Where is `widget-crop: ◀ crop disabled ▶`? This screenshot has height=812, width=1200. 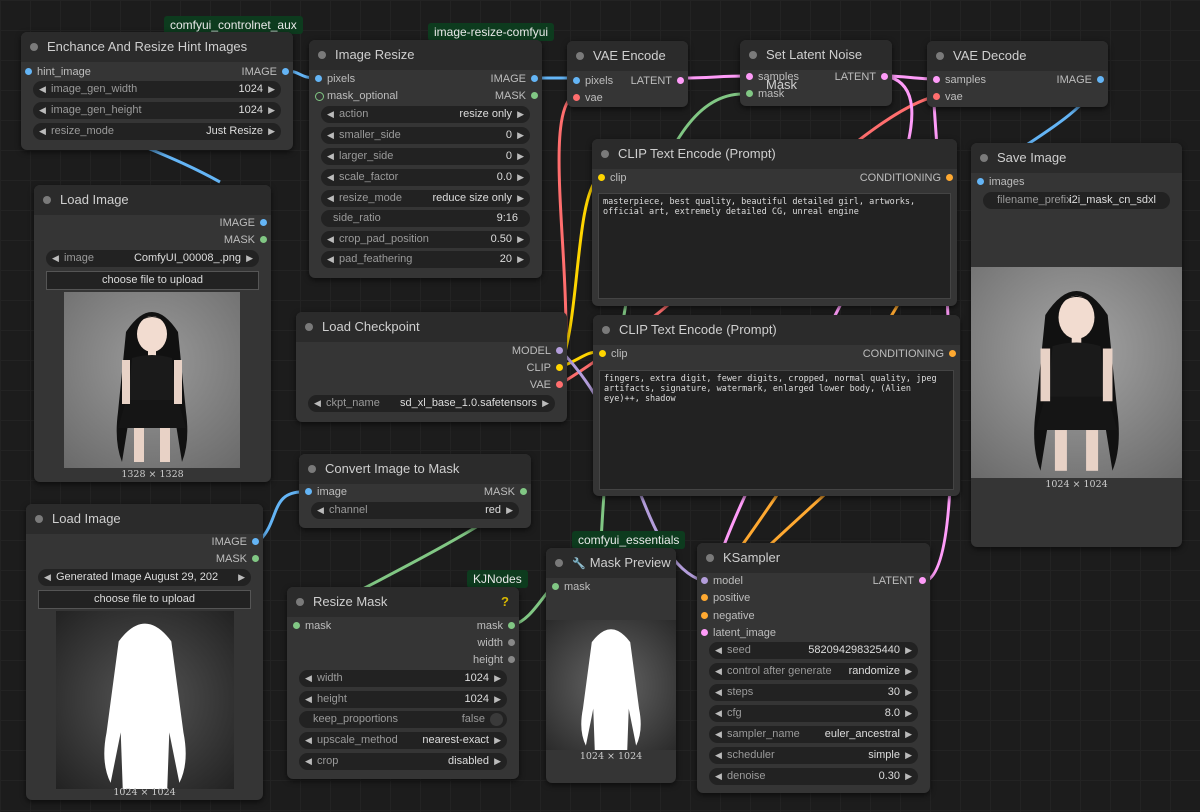 widget-crop: ◀ crop disabled ▶ is located at coordinates (403, 761).